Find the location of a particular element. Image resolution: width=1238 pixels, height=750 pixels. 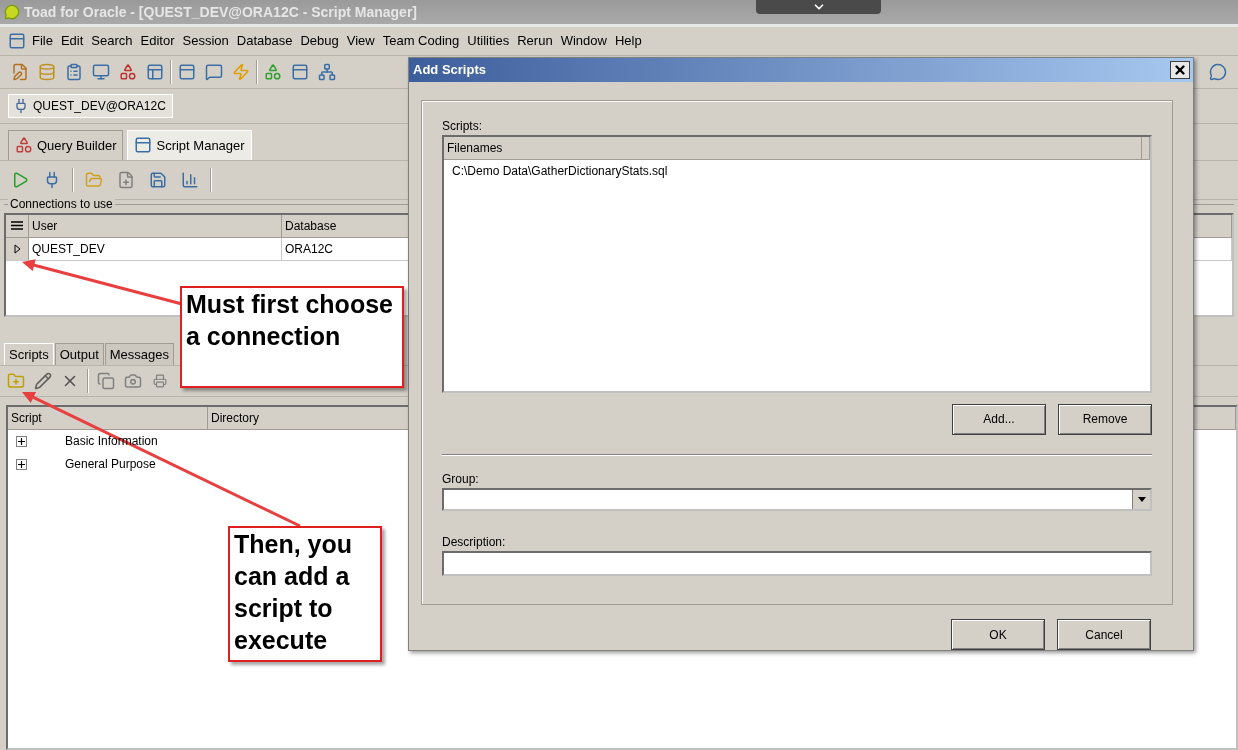

cancel-button: Cancel is located at coordinates (1104, 634).